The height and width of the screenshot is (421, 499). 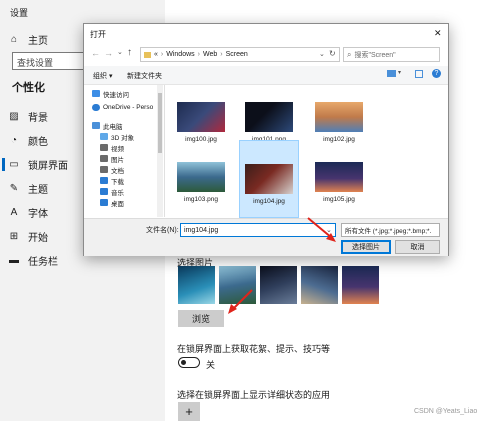 I want to click on annotation-arrows, so click(x=282, y=265).